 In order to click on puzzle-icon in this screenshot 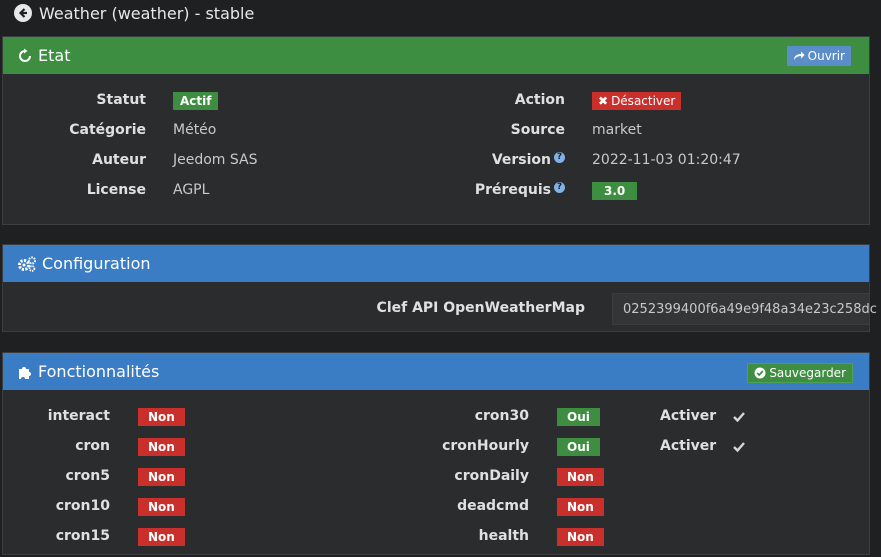, I will do `click(25, 372)`.